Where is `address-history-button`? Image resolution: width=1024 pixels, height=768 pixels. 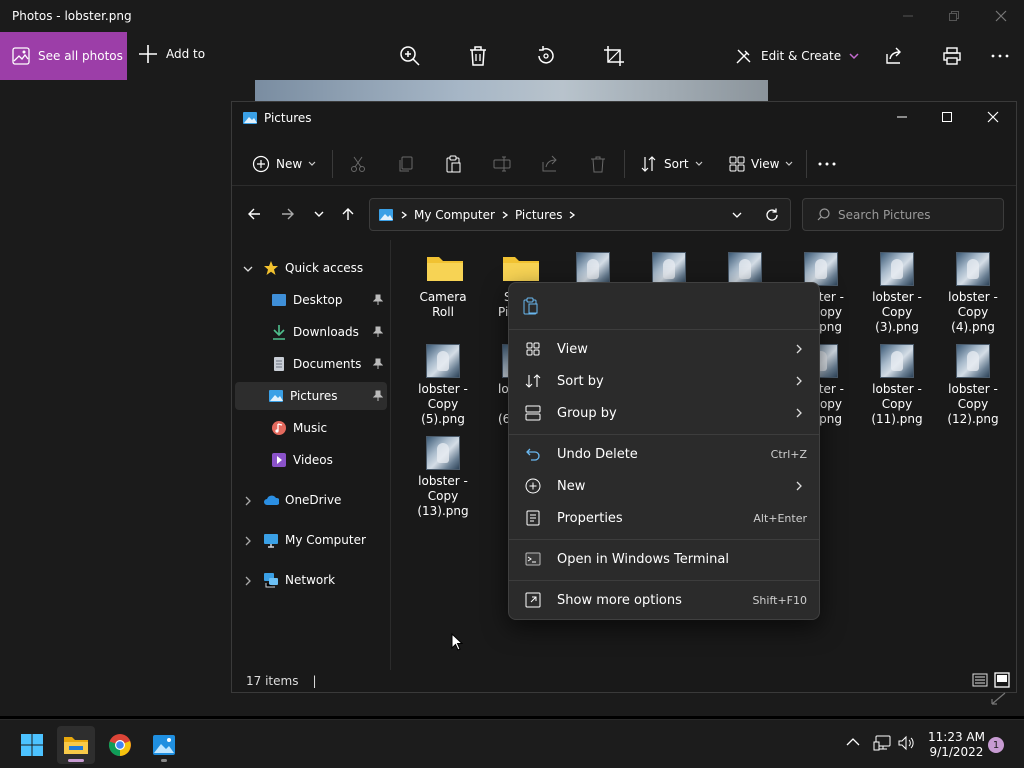 address-history-button is located at coordinates (737, 215).